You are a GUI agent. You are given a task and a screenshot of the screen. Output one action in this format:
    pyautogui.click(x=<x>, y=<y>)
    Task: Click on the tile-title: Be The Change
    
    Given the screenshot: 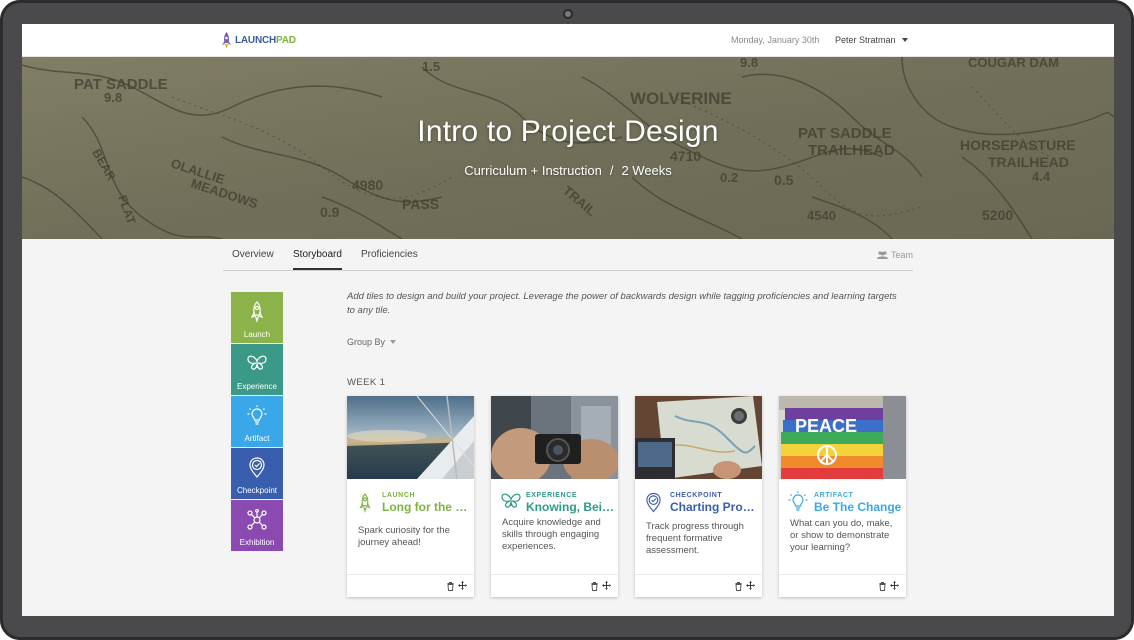 What is the action you would take?
    pyautogui.click(x=858, y=507)
    